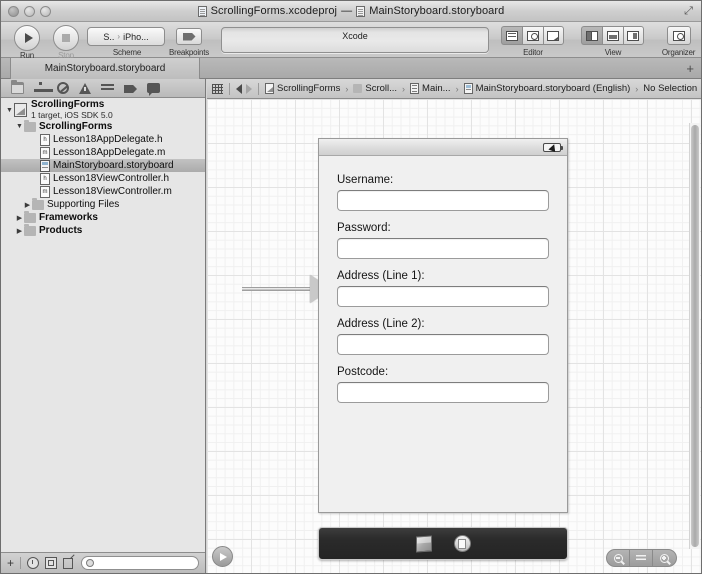  I want to click on unsaved-files-icon, so click(69, 563).